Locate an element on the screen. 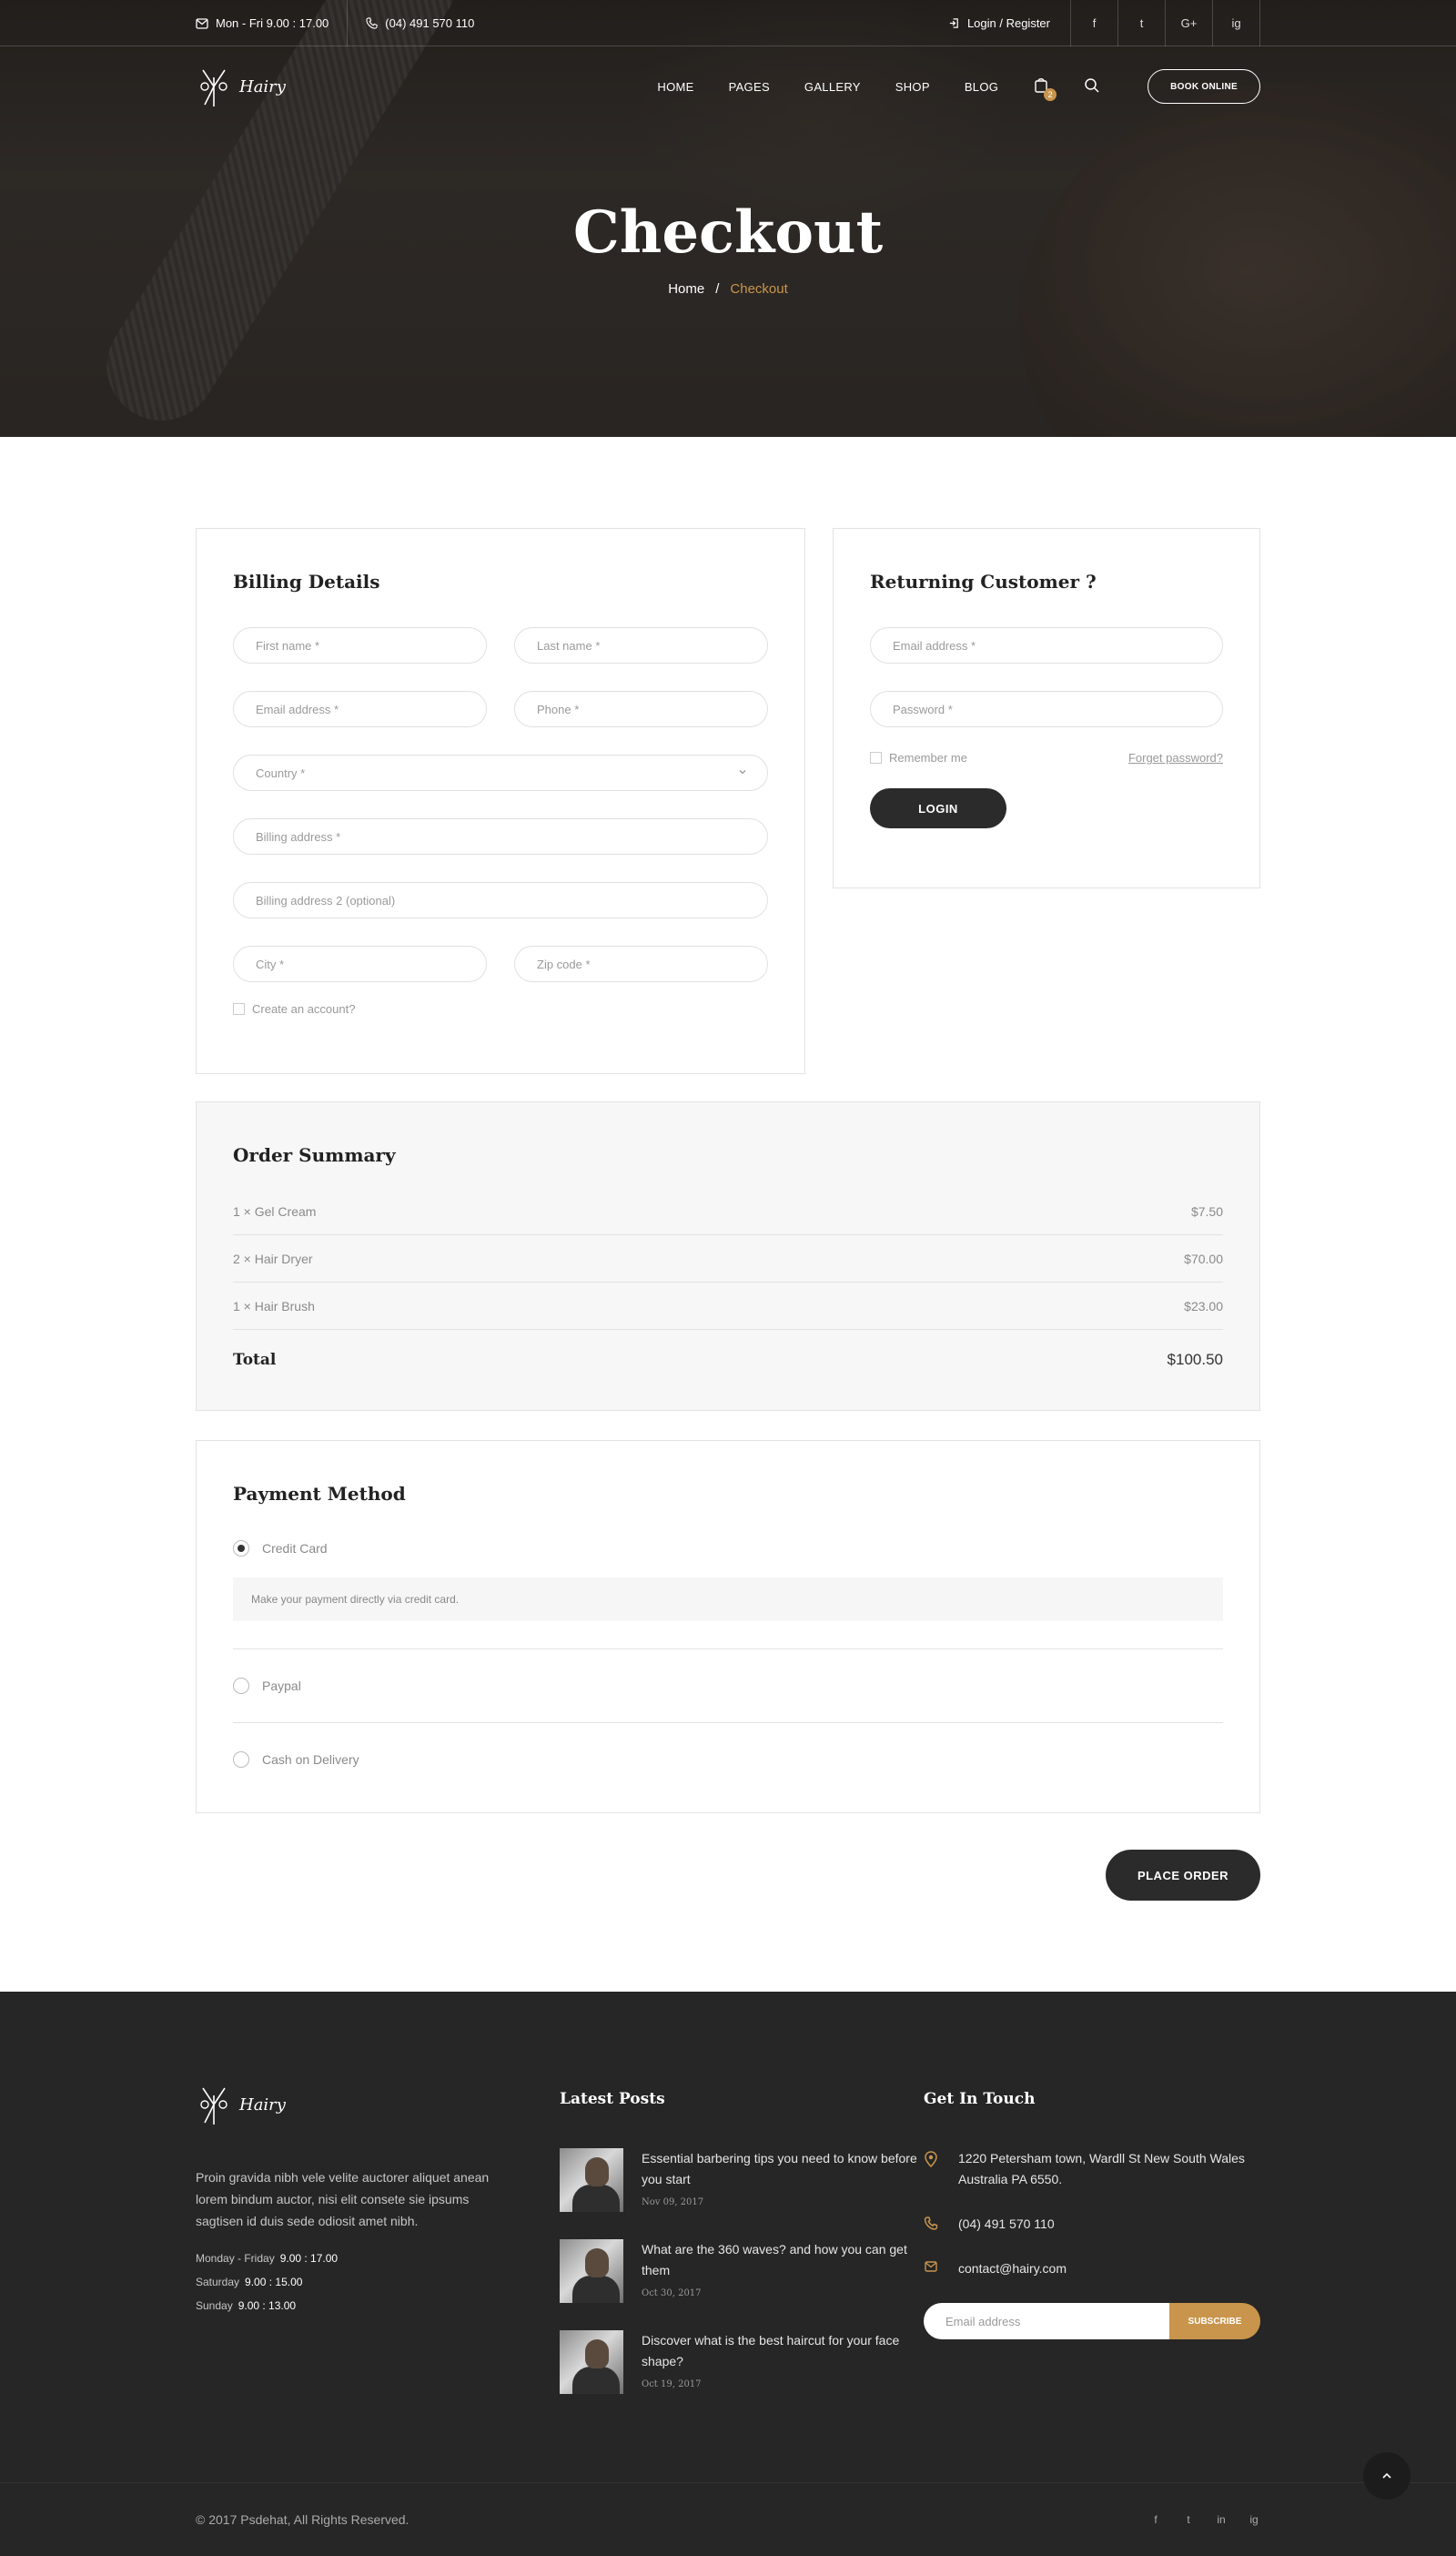 The image size is (1456, 2556). page-title: Checkout is located at coordinates (728, 232).